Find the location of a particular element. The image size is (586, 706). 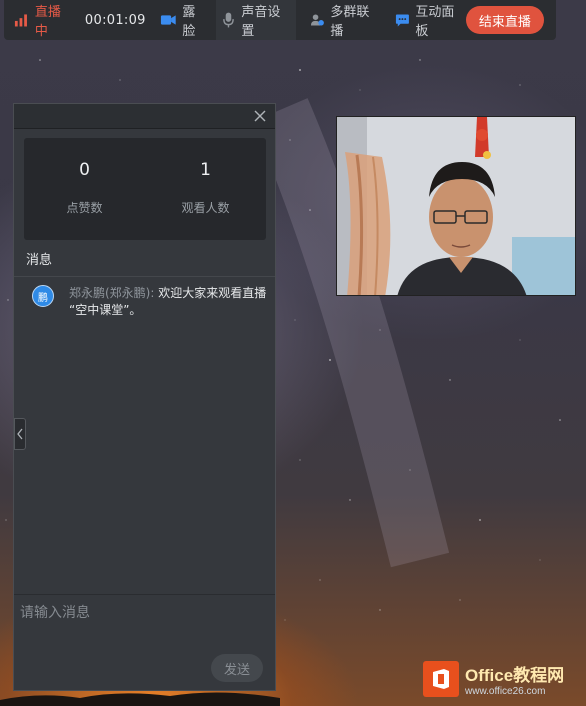

message-input-area: 请输入消息 发送 is located at coordinates (144, 642).